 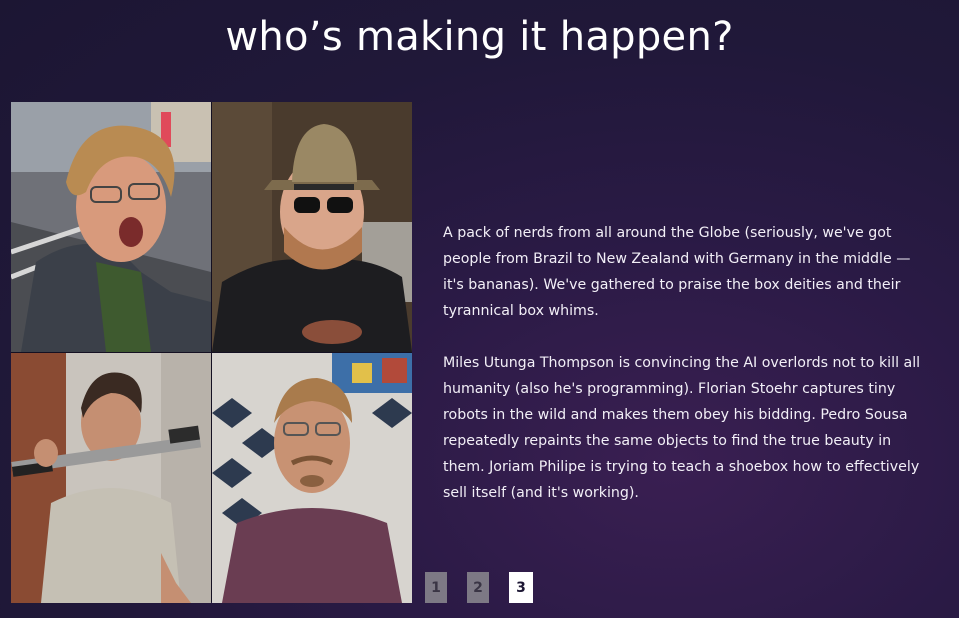 I want to click on page-title: who’s making it happen?, so click(x=479, y=37).